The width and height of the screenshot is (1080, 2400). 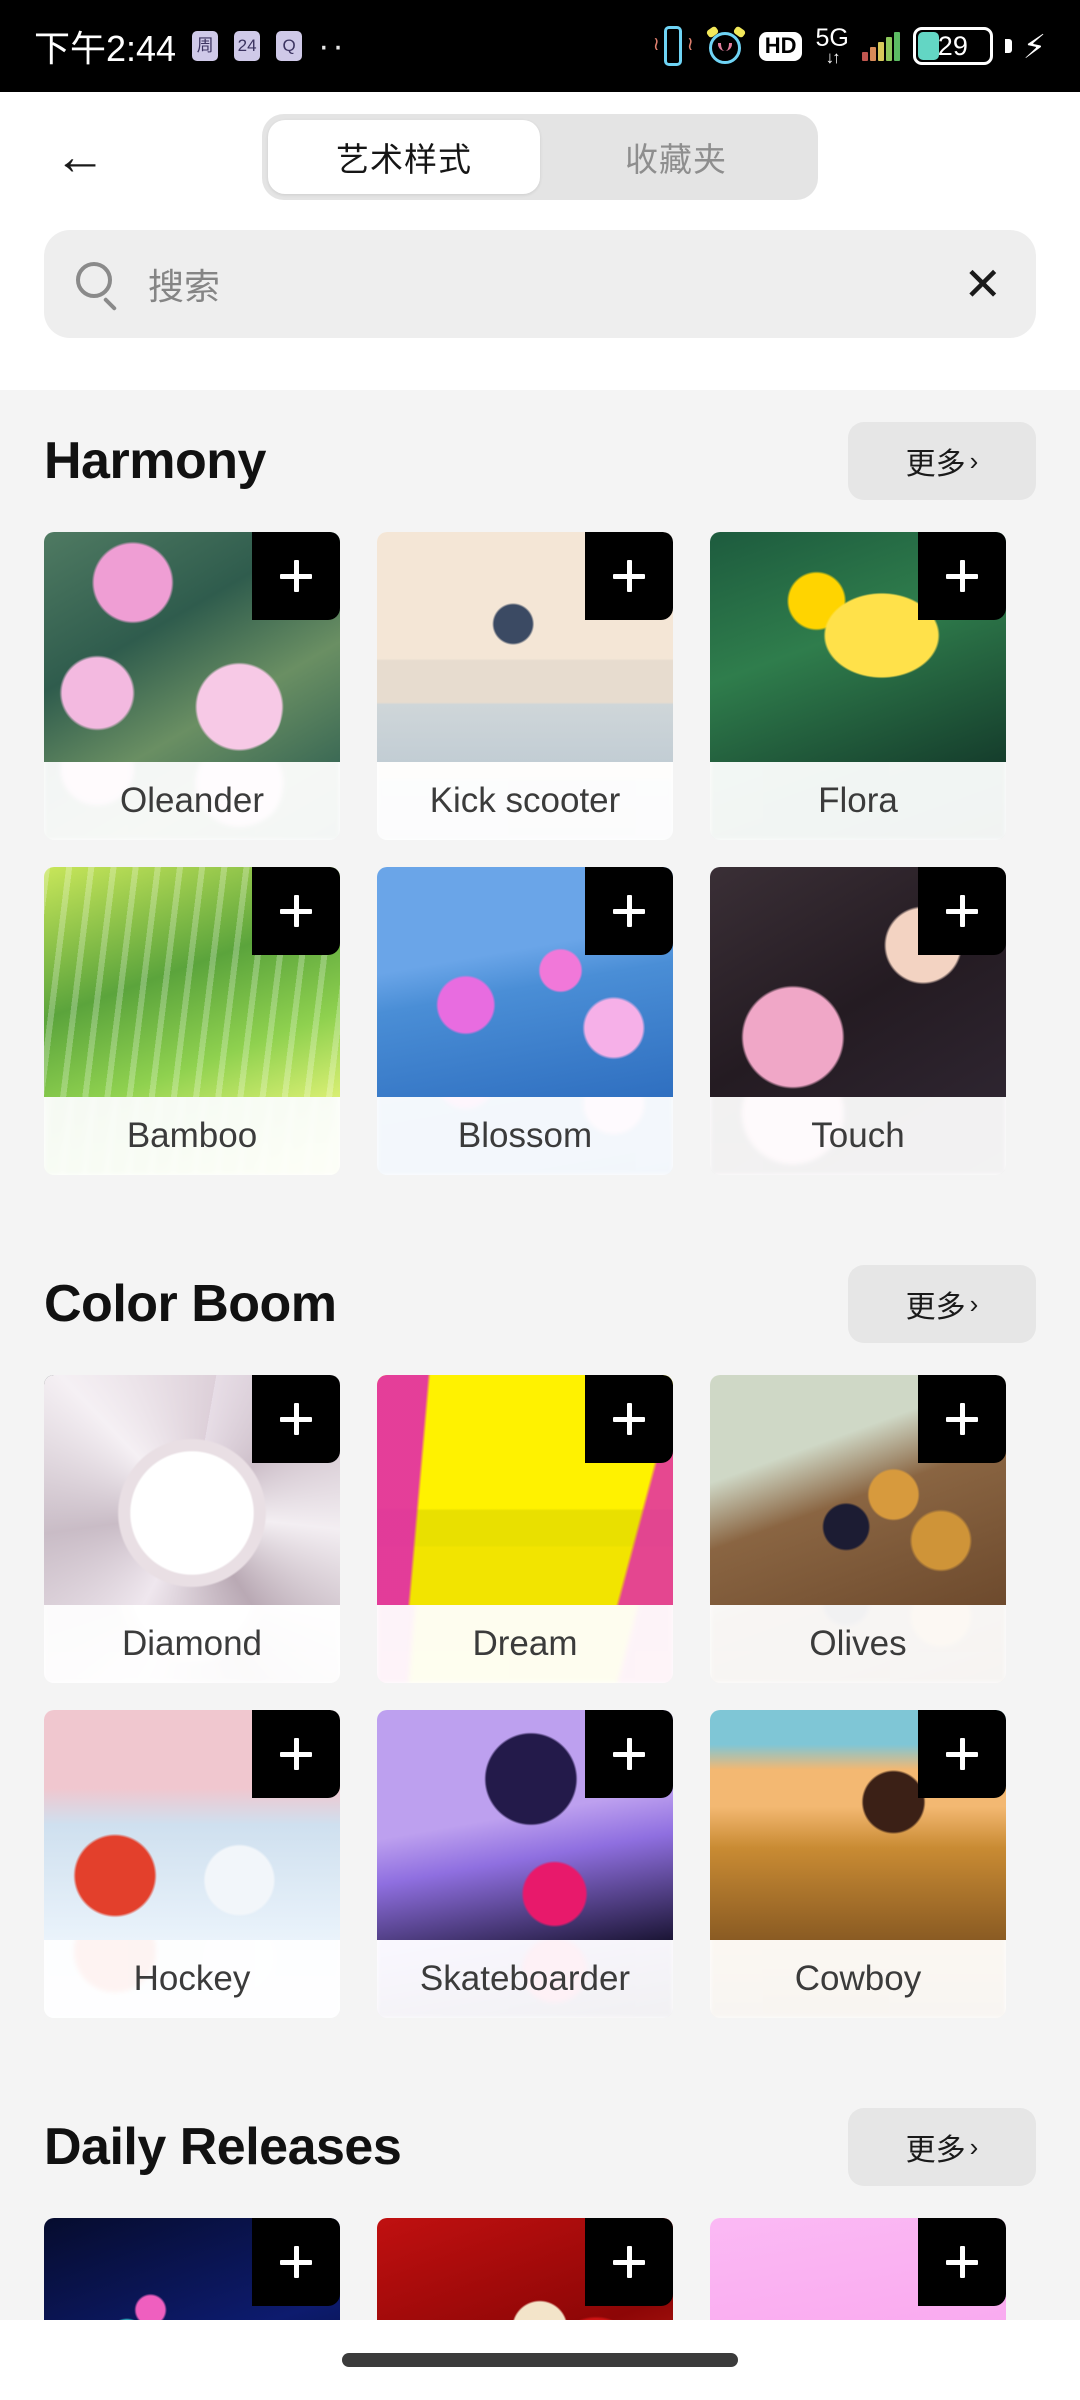 I want to click on style-card-kick-scooter: Kick scooter, so click(x=525, y=686).